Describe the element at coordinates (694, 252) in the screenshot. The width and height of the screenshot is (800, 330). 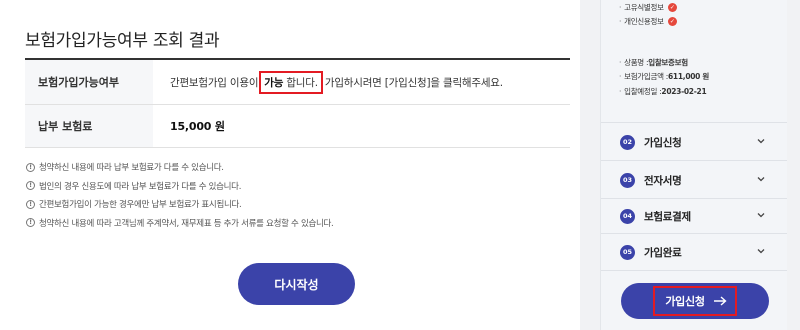
I see `step-complete: 05 가입완료` at that location.